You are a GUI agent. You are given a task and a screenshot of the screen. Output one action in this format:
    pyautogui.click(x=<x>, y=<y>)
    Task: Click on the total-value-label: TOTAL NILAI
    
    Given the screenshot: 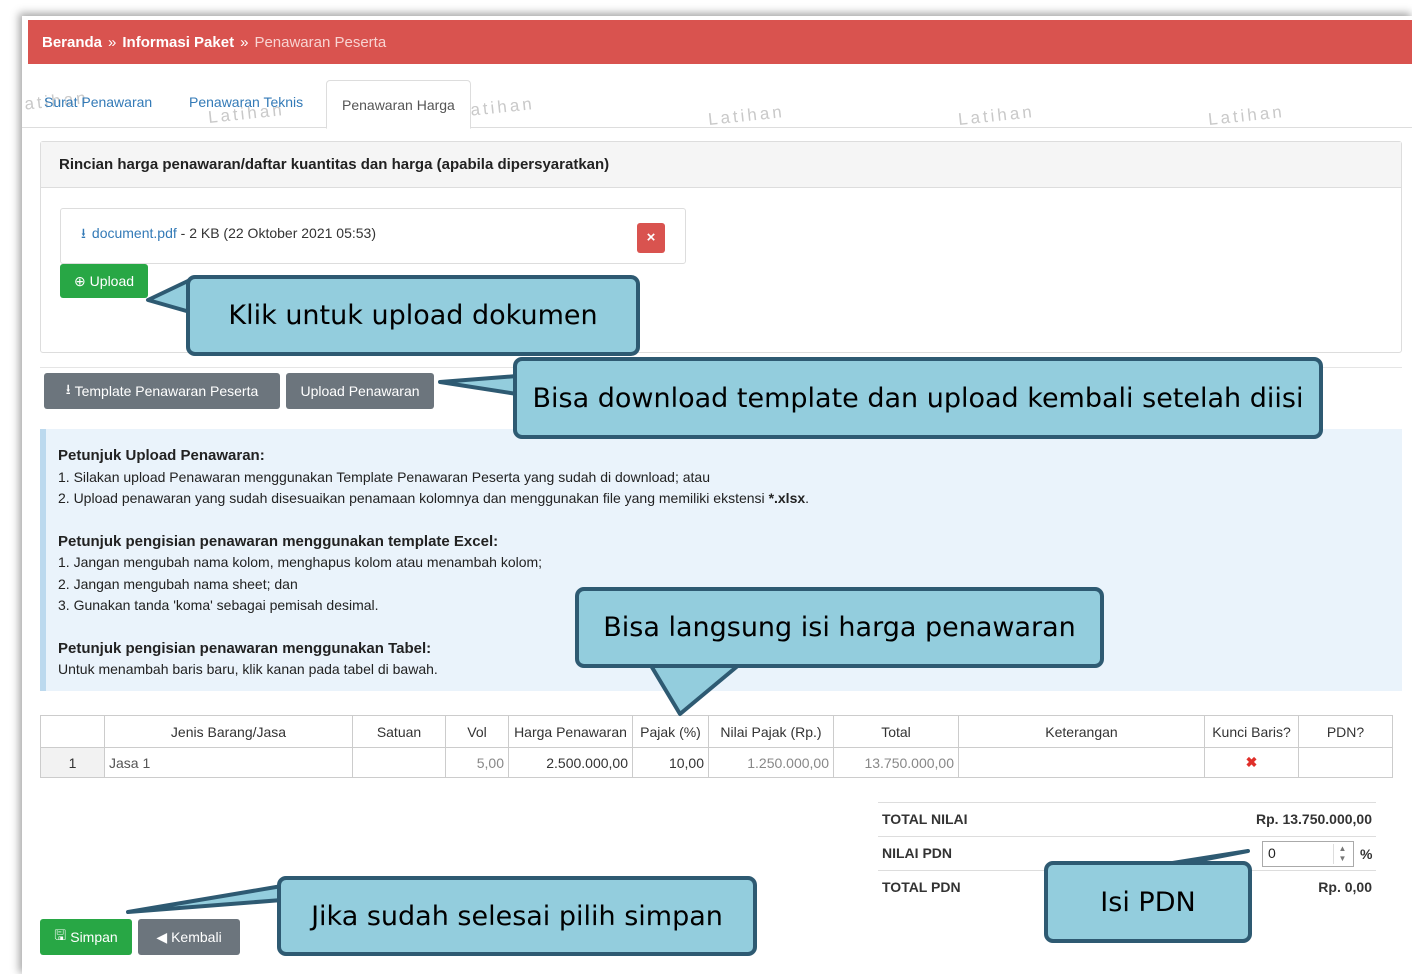 What is the action you would take?
    pyautogui.click(x=925, y=819)
    